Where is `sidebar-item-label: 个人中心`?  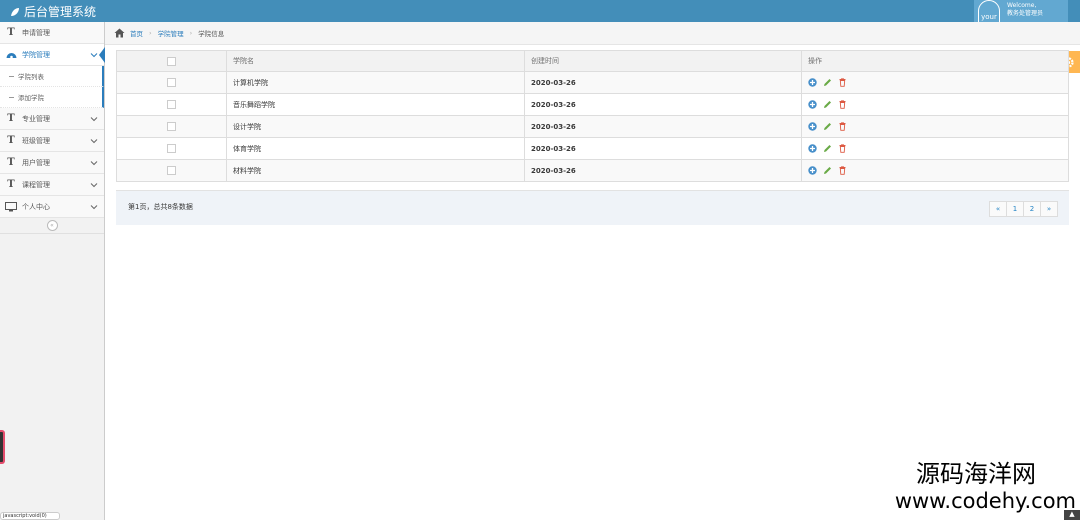
sidebar-item-label: 个人中心 is located at coordinates (36, 206).